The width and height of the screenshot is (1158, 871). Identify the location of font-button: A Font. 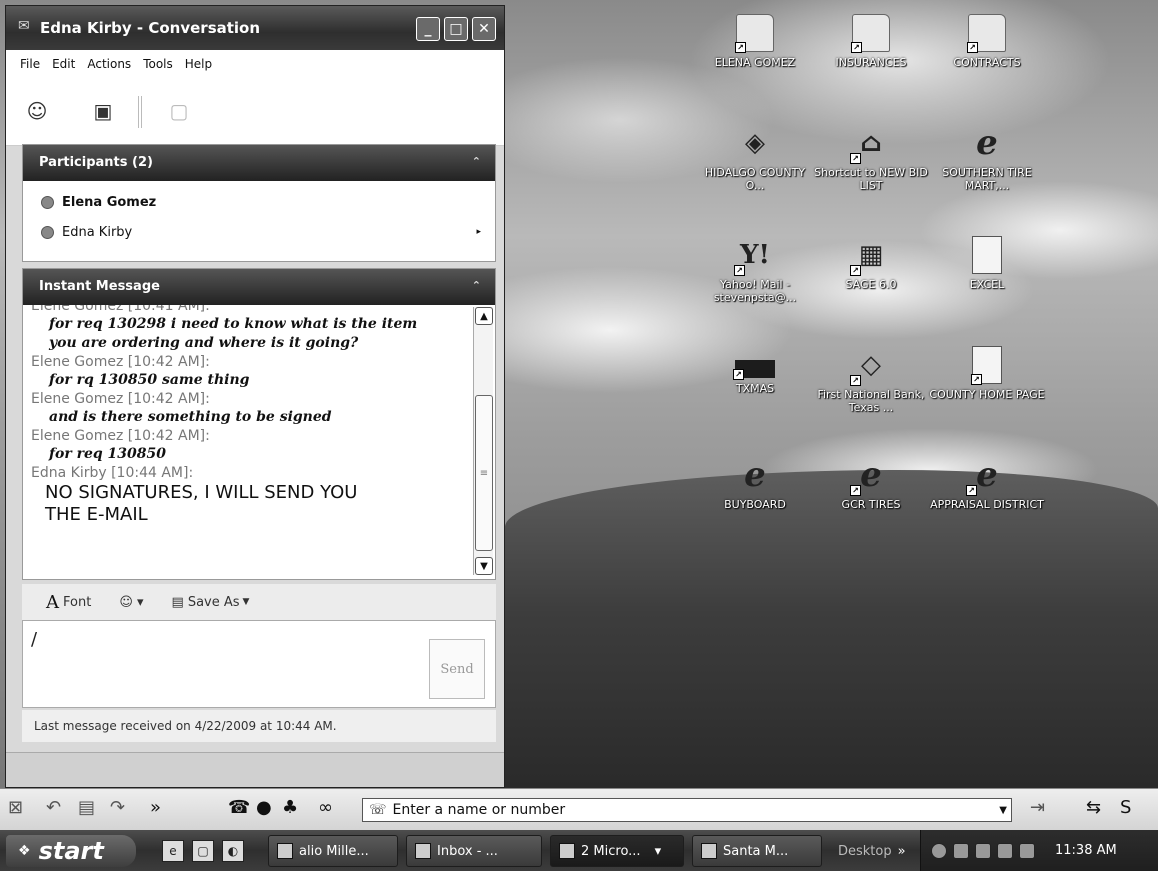
(68, 602).